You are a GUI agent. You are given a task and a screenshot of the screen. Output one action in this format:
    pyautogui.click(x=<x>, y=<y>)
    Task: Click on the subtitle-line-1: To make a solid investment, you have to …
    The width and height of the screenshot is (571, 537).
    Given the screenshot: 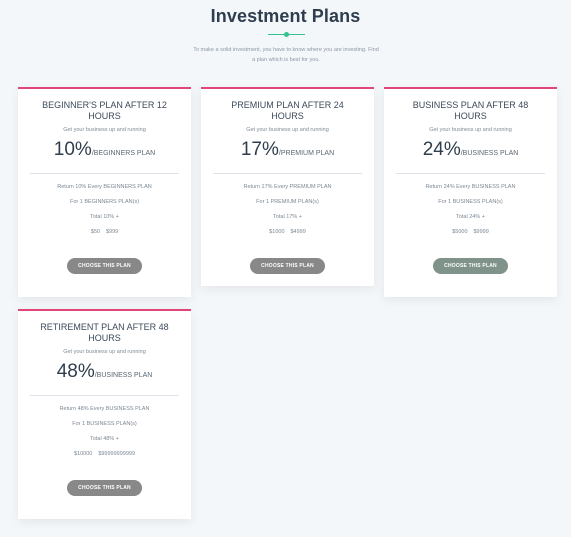 What is the action you would take?
    pyautogui.click(x=286, y=50)
    